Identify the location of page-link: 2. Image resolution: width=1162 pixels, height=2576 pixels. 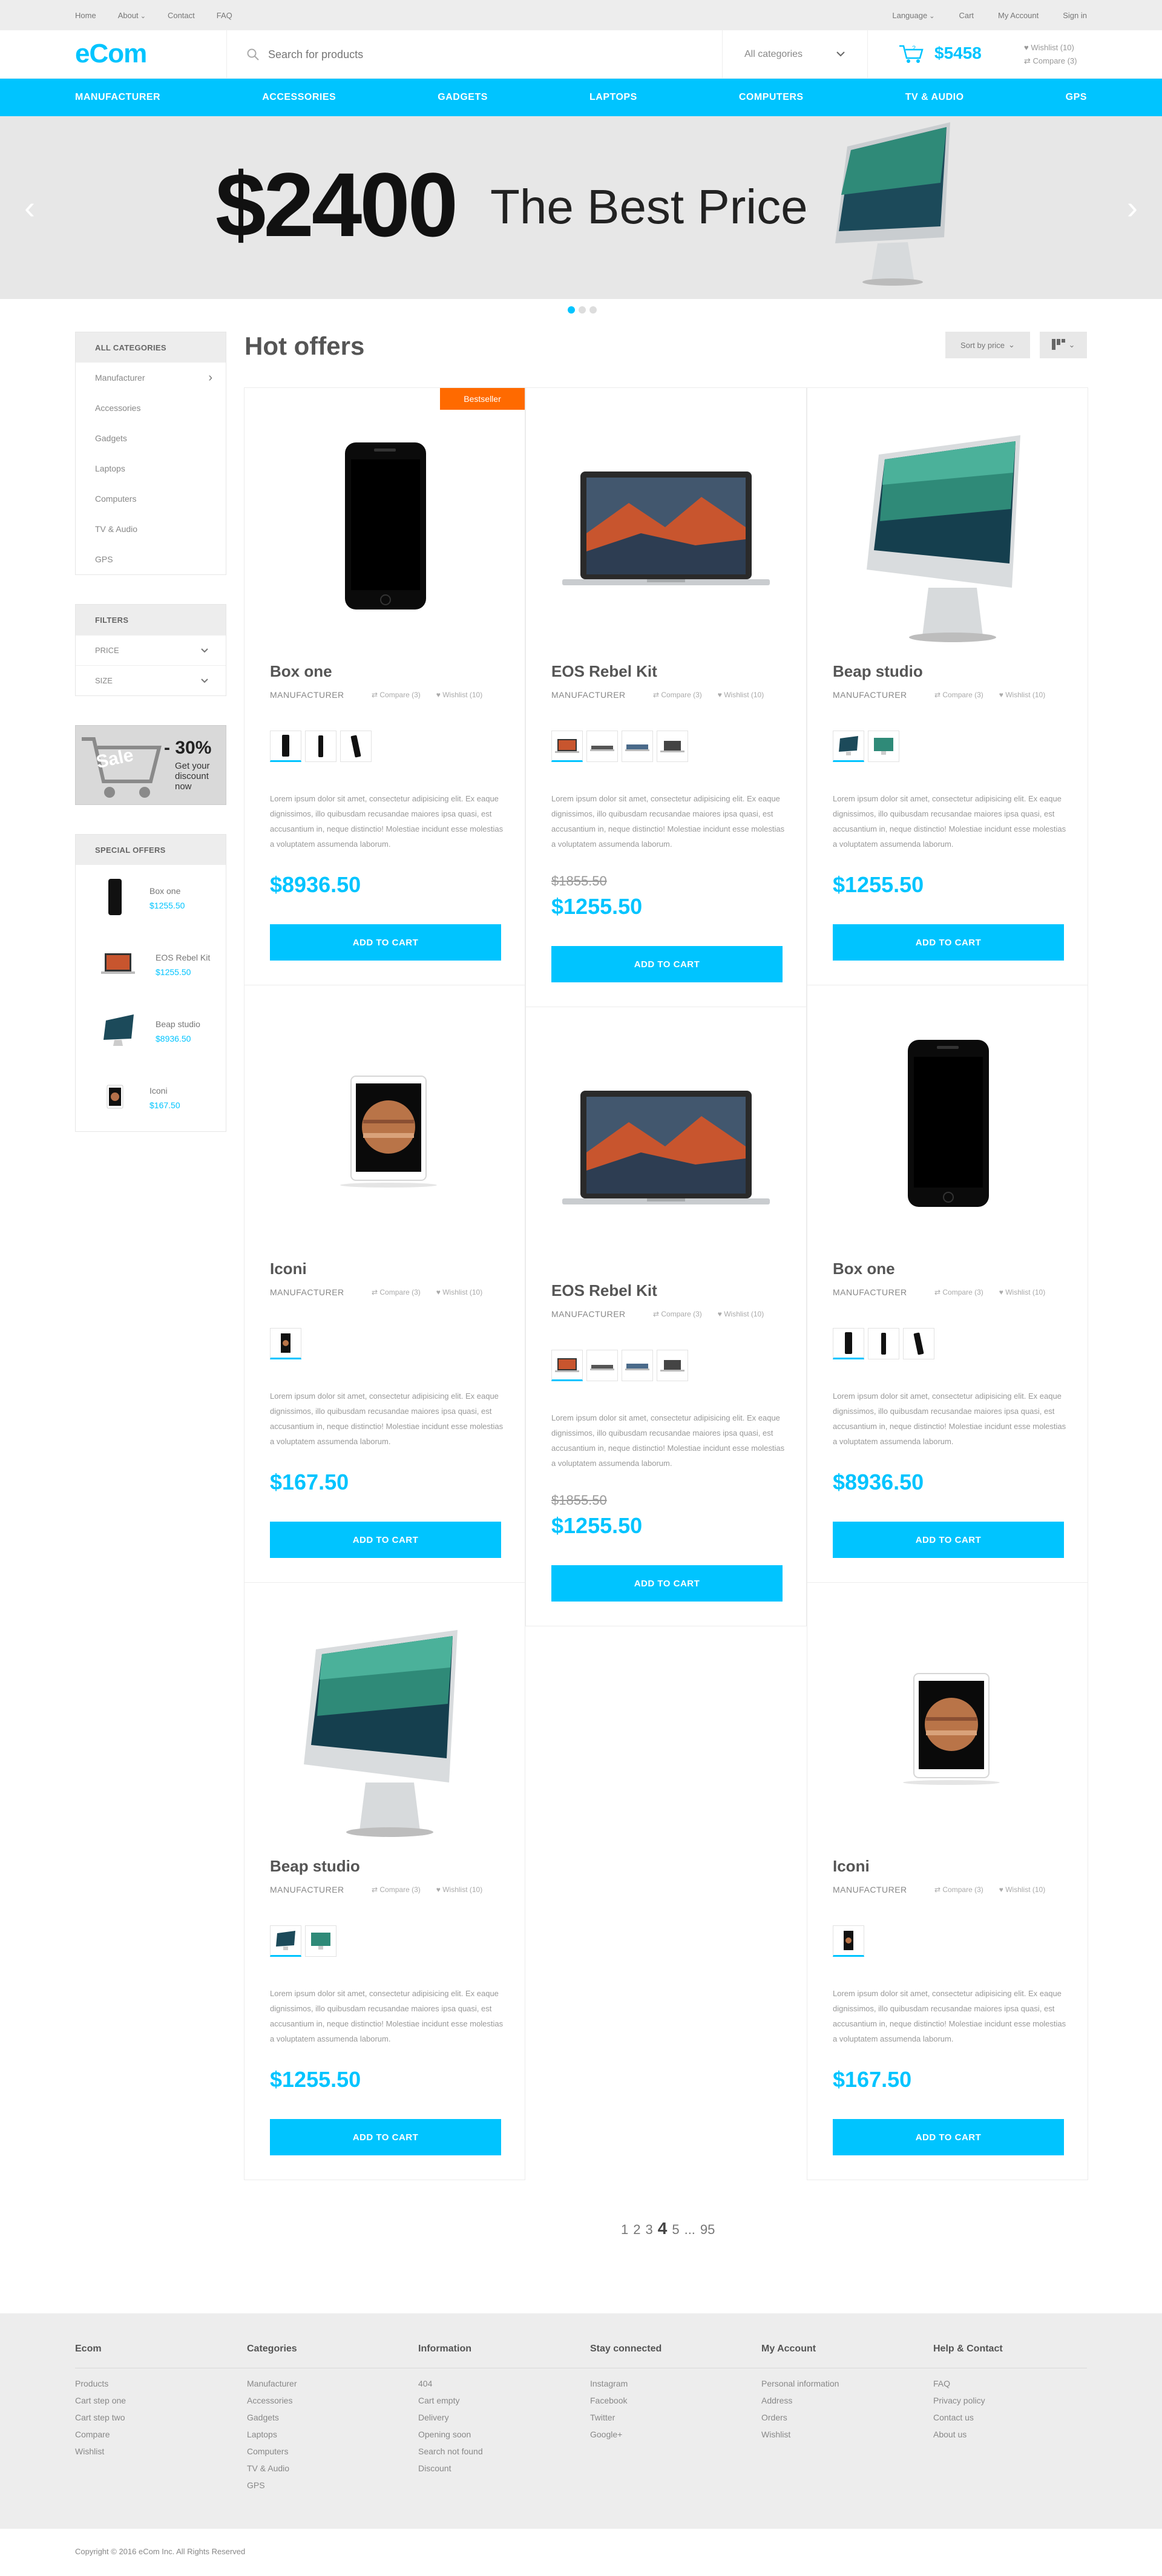
(636, 2230).